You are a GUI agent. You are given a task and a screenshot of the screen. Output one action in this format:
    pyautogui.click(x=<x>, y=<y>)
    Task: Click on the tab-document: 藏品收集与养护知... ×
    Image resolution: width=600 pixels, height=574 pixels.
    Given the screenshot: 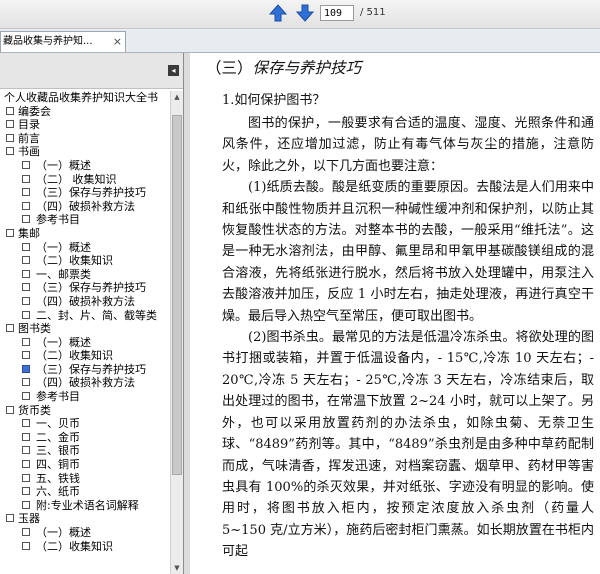 What is the action you would take?
    pyautogui.click(x=63, y=41)
    